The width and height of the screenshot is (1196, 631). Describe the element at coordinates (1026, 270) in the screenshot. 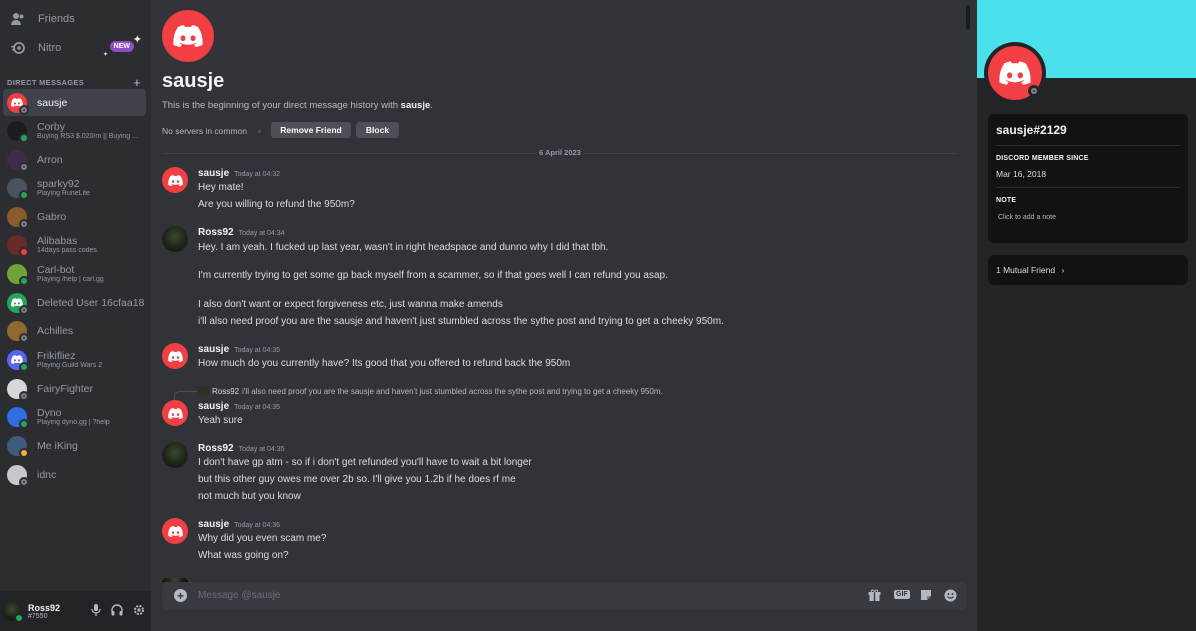

I see `mutual-friends-label: 1 Mutual Friend` at that location.